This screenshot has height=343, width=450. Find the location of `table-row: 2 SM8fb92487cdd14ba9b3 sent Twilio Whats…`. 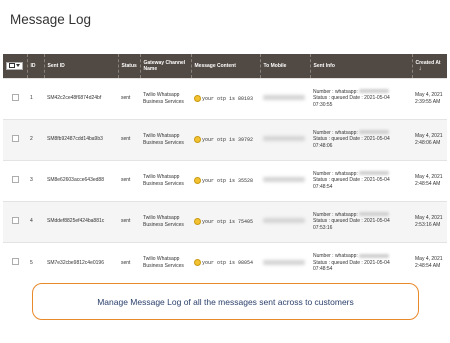

table-row: 2 SM8fb92487cdd14ba9b3 sent Twilio Whats… is located at coordinates (225, 139).